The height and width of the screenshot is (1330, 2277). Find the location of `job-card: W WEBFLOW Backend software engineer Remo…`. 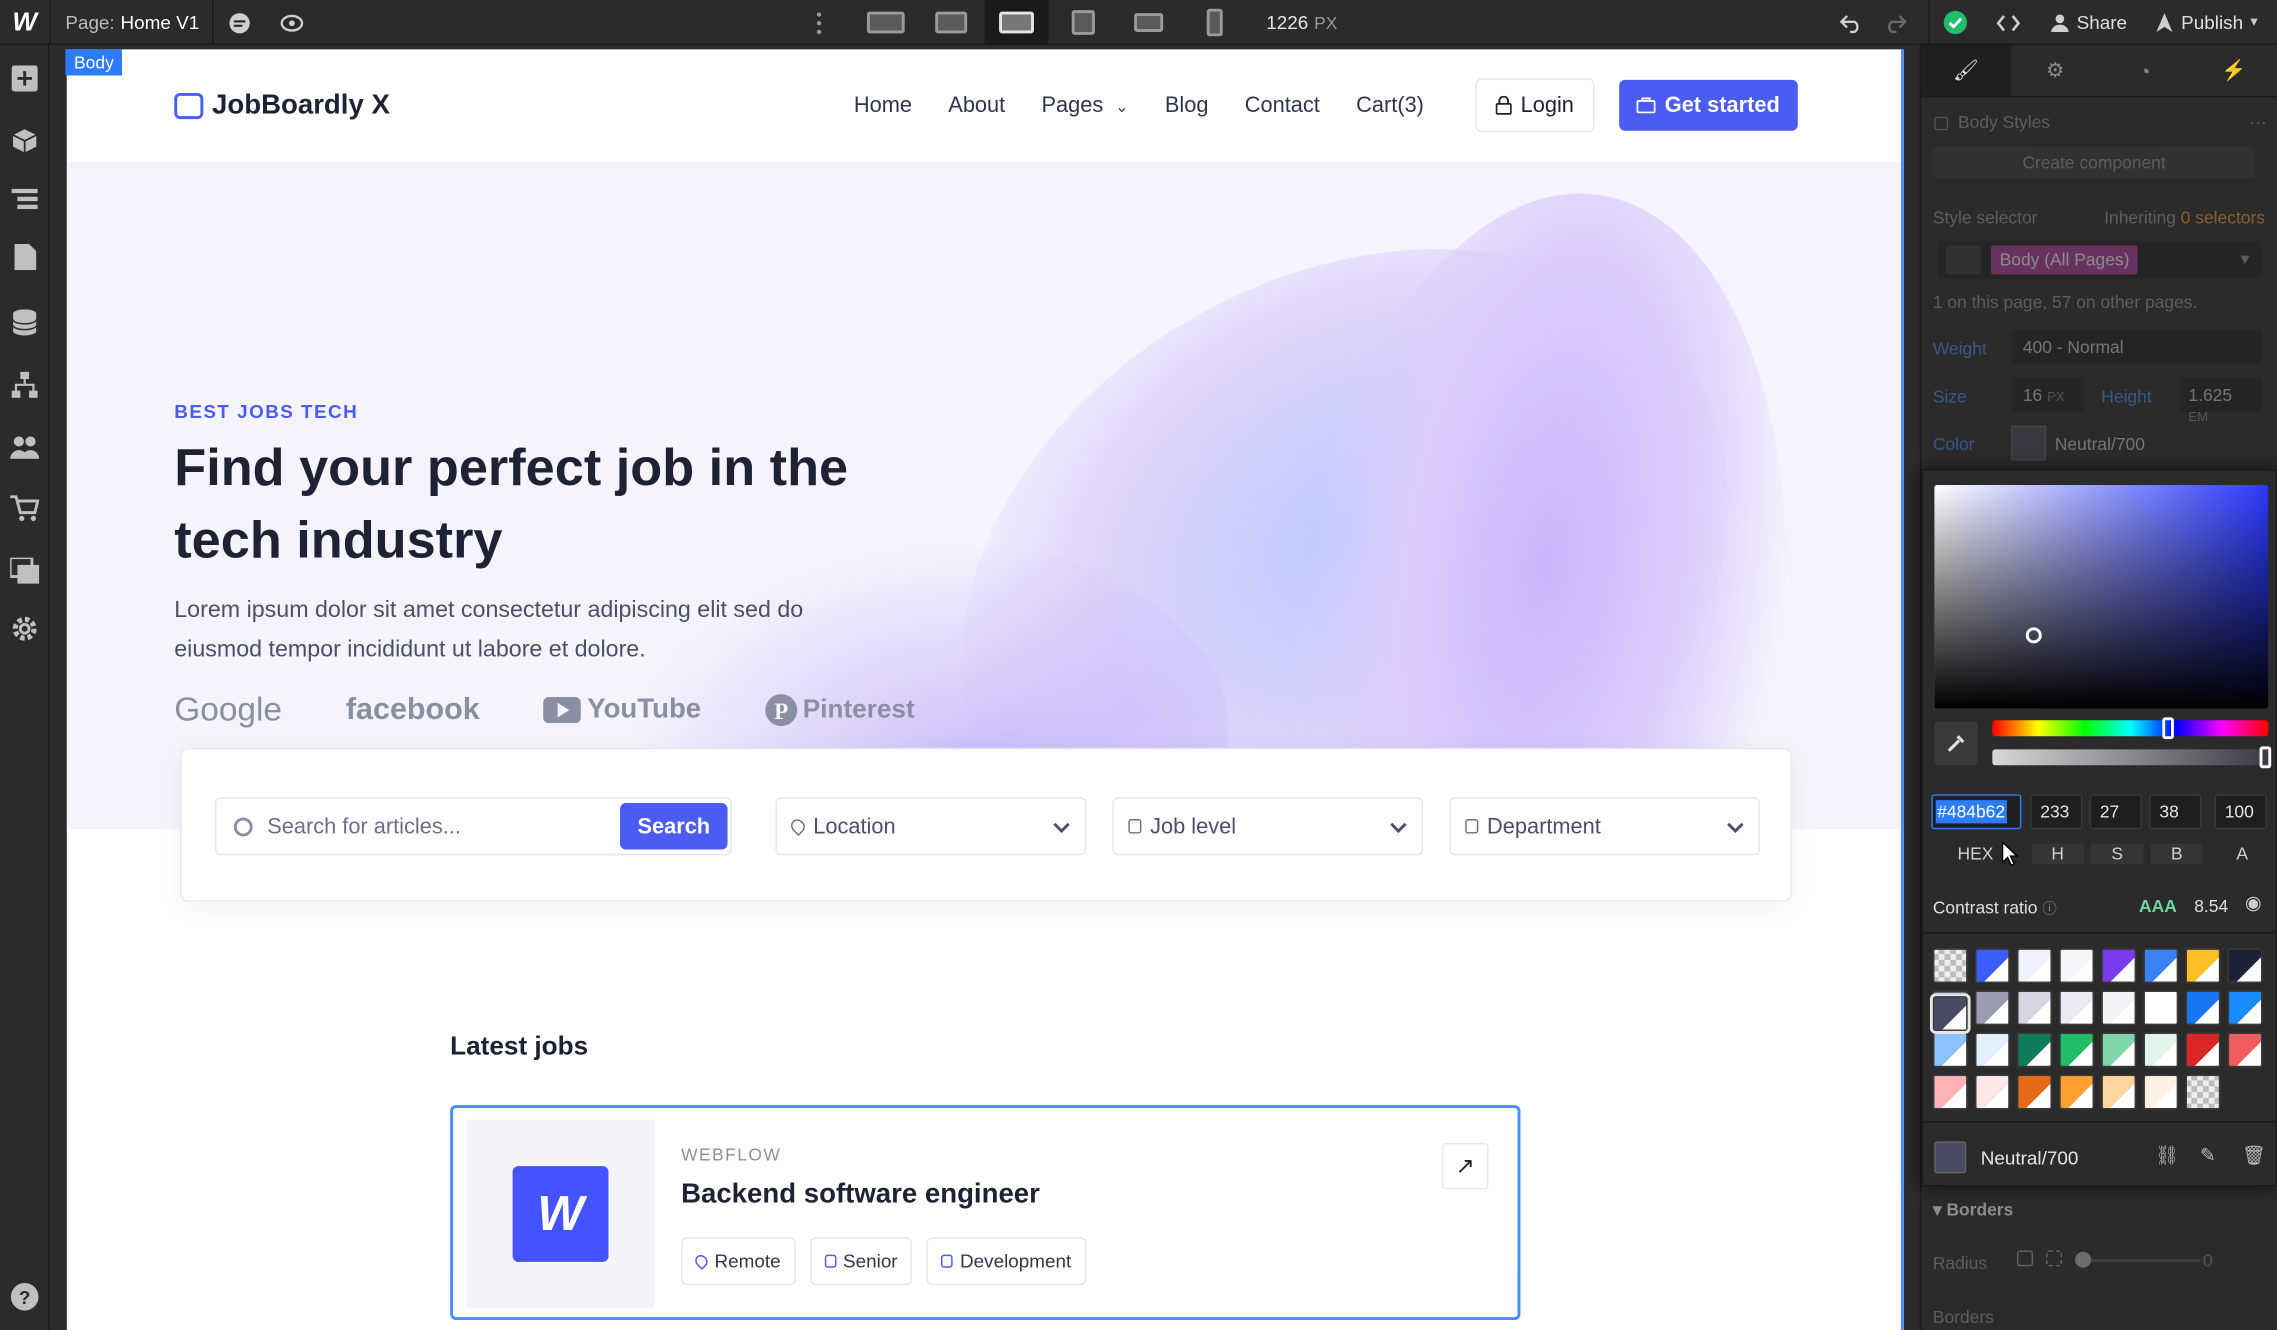

job-card: W WEBFLOW Backend software engineer Remo… is located at coordinates (985, 1213).